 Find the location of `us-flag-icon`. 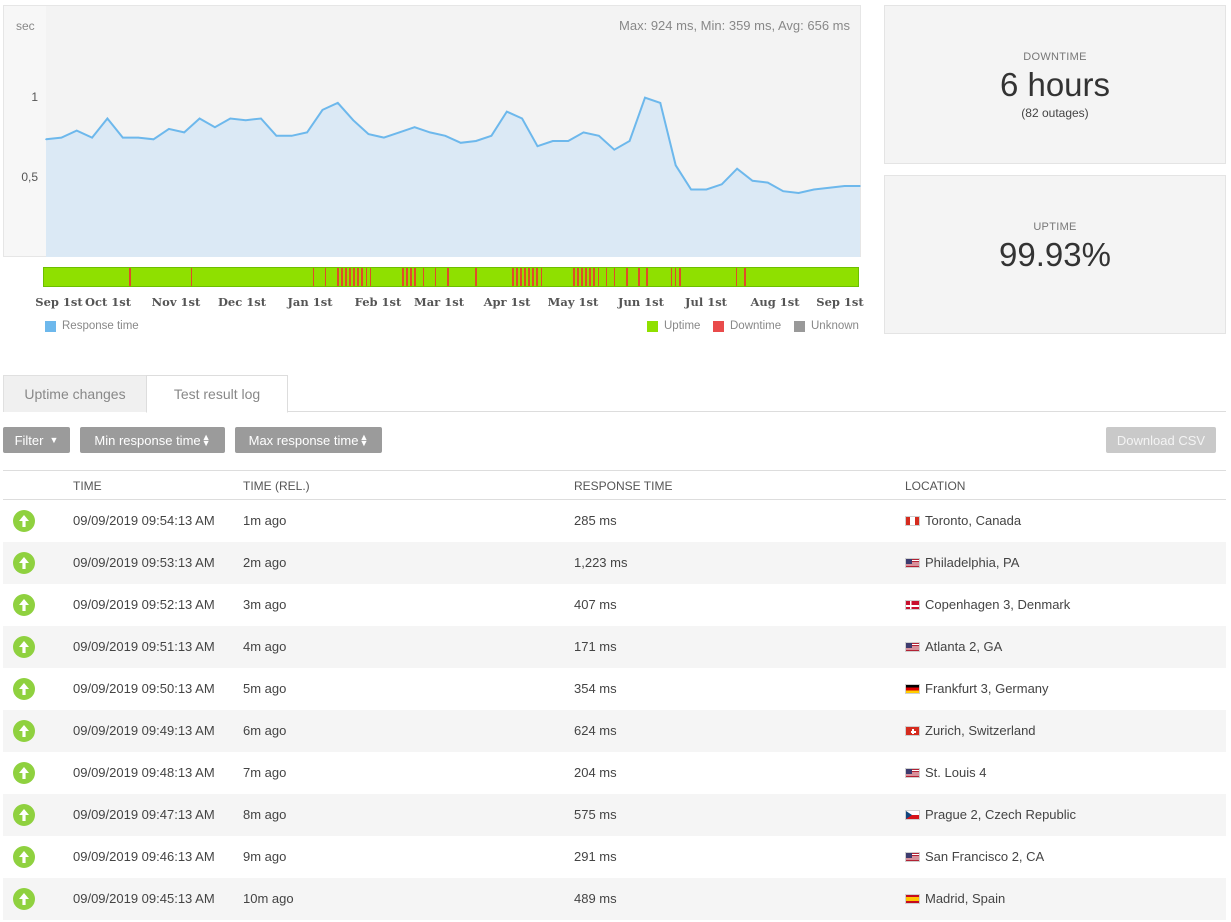

us-flag-icon is located at coordinates (912, 563).